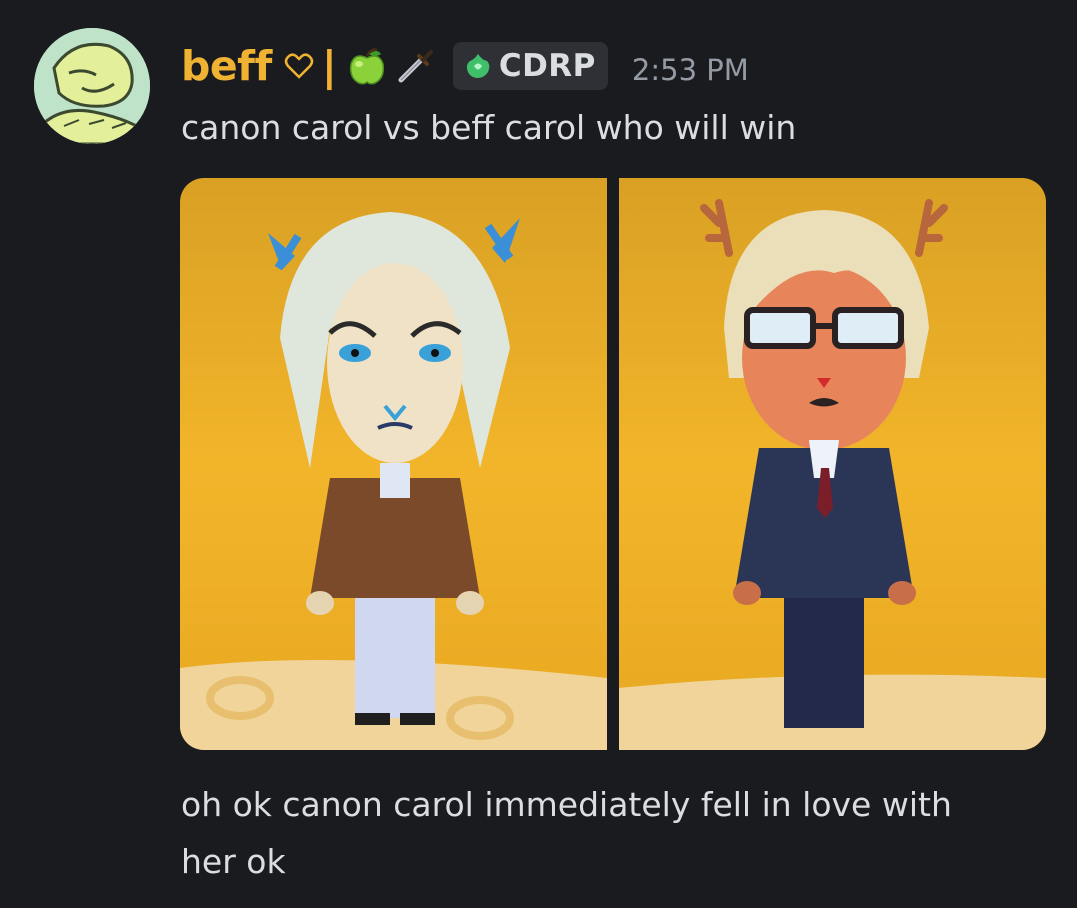 This screenshot has height=908, width=1077. I want to click on dagger-emoji, so click(415, 66).